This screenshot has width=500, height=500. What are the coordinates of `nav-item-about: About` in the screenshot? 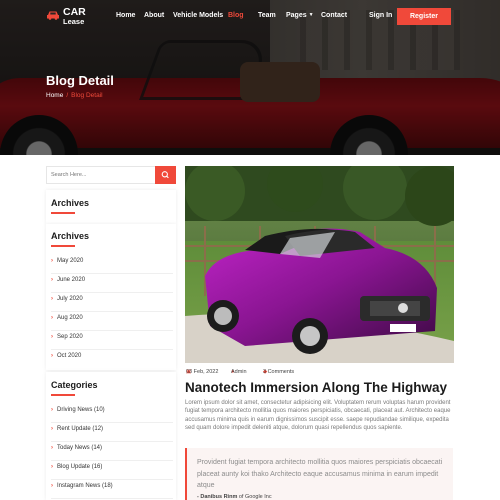 It's located at (154, 15).